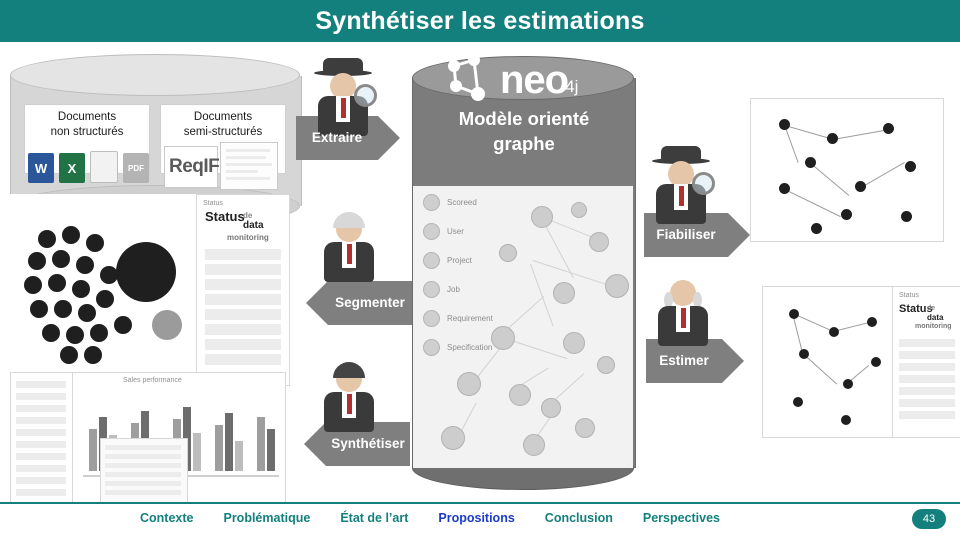 The width and height of the screenshot is (960, 540). Describe the element at coordinates (469, 202) in the screenshot. I see `legend-item: Scoreed` at that location.